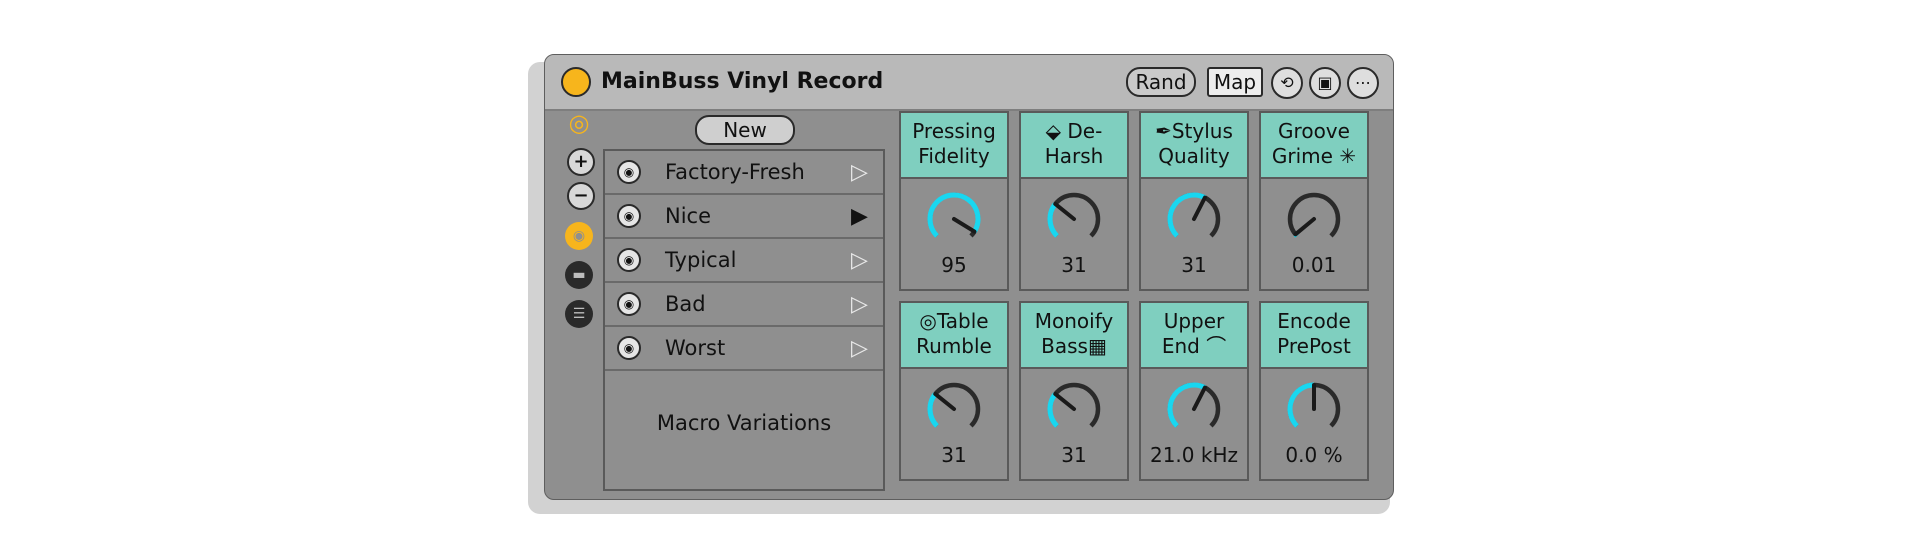 The image size is (1920, 551). Describe the element at coordinates (954, 265) in the screenshot. I see `macro-value: 95` at that location.